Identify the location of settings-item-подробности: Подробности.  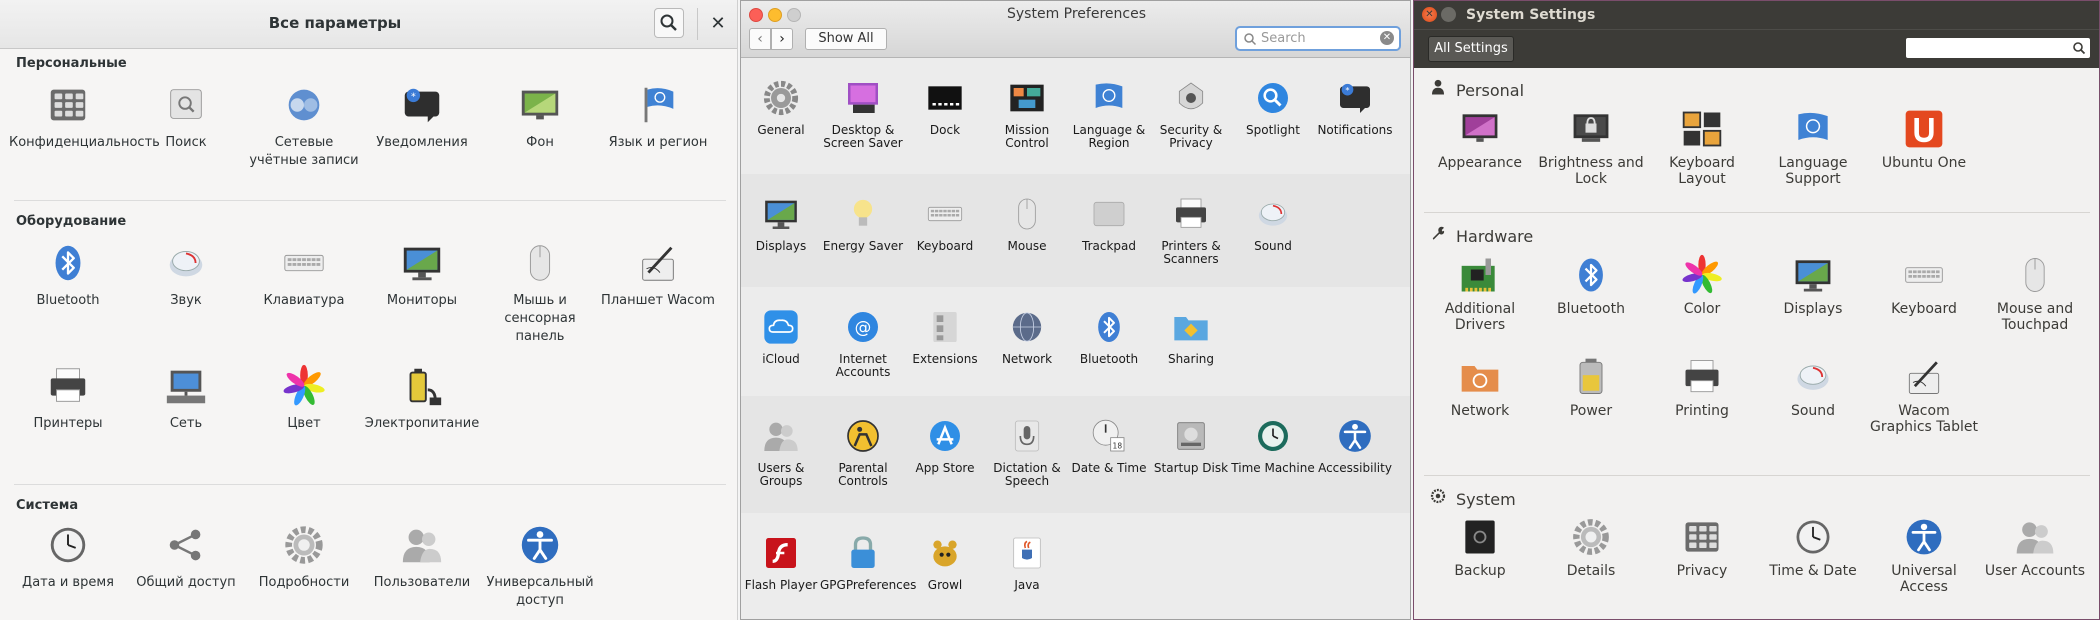
(304, 557).